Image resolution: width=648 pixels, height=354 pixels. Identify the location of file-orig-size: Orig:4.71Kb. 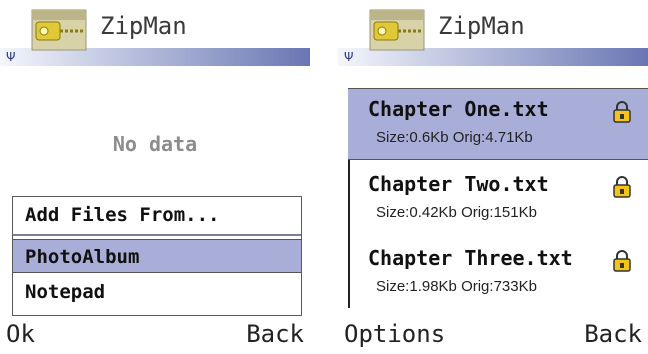
(492, 137).